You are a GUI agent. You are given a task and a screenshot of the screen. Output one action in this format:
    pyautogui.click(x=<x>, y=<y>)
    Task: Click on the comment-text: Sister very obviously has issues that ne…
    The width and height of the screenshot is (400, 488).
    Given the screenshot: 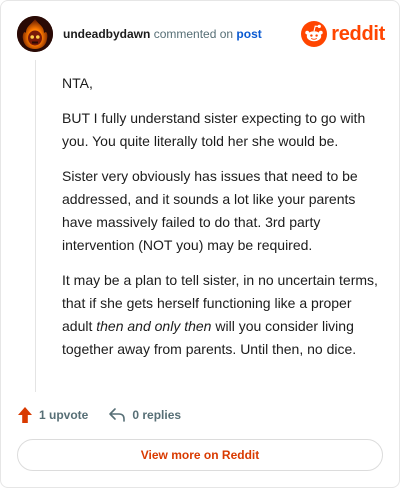 What is the action you would take?
    pyautogui.click(x=210, y=210)
    